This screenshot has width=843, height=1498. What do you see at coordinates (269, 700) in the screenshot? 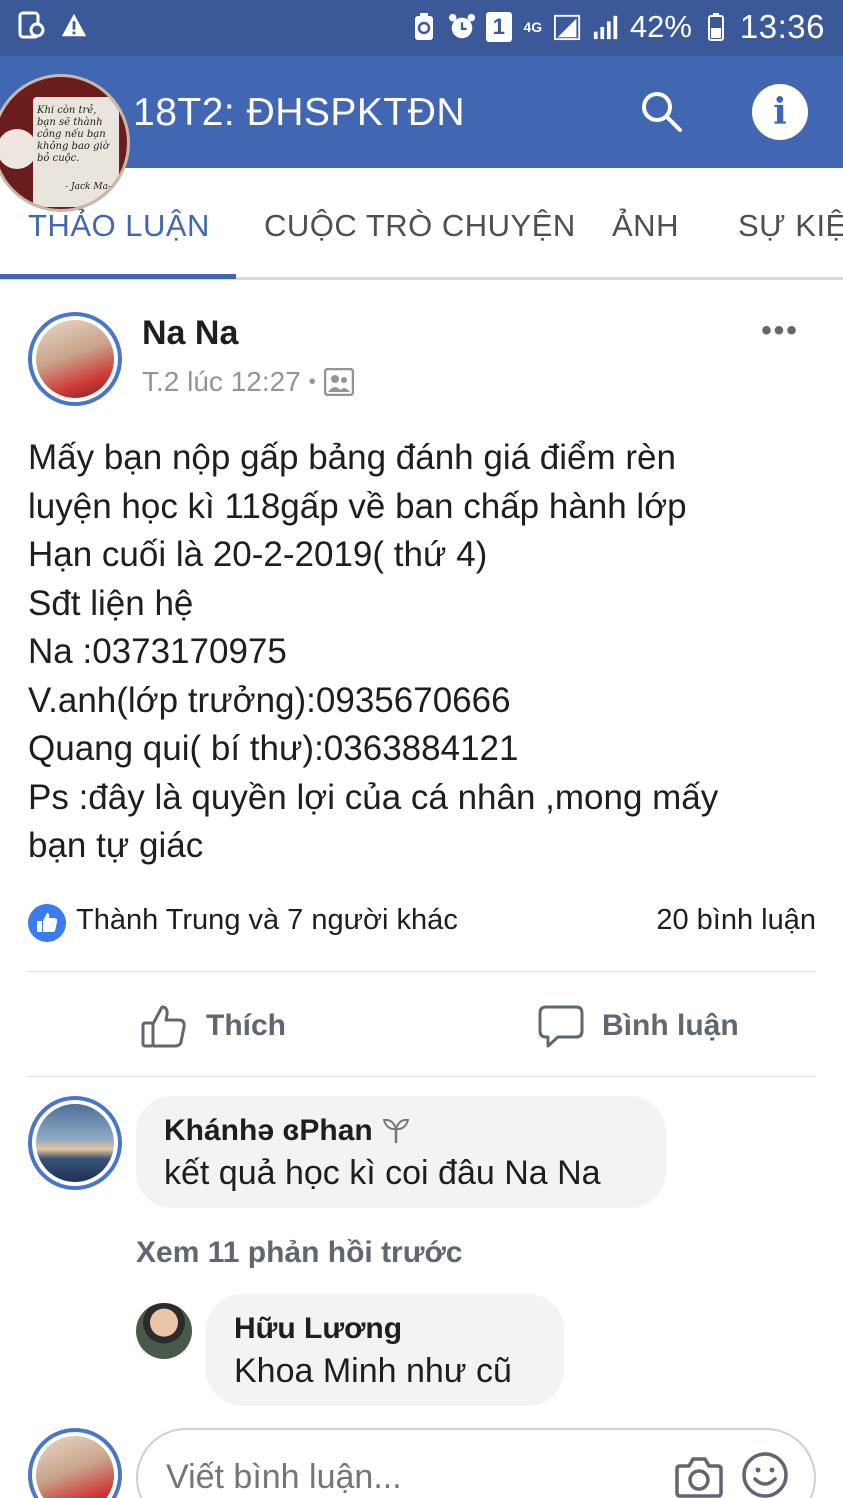
I see `post-line: V.anh(lớp trưởng):0935670666` at bounding box center [269, 700].